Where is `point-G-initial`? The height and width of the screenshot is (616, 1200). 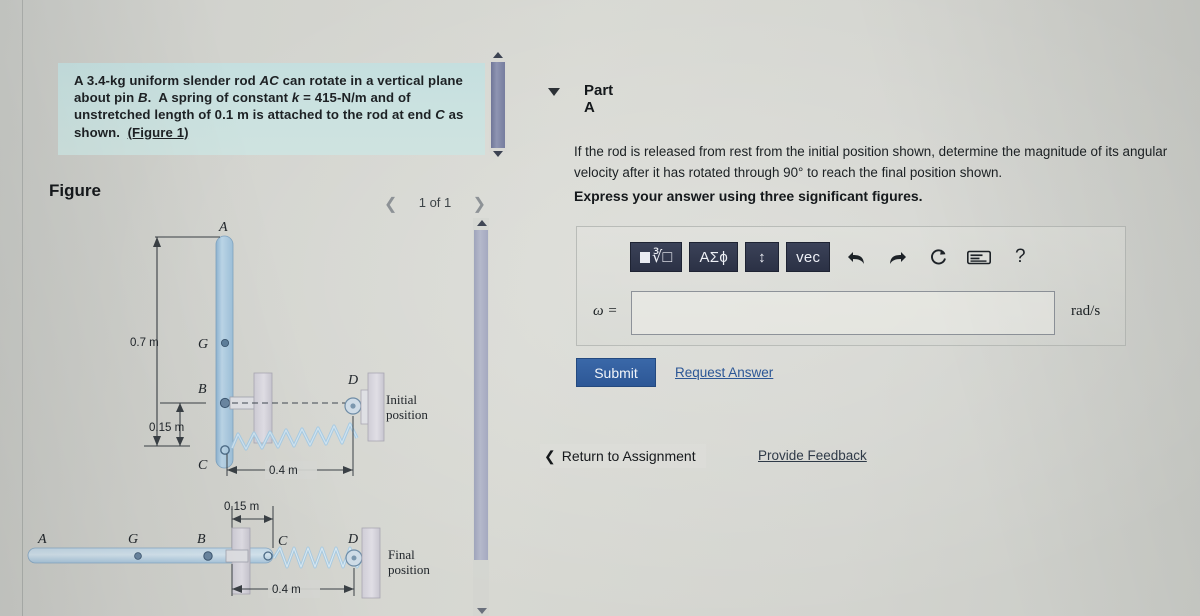
point-G-initial is located at coordinates (225, 343).